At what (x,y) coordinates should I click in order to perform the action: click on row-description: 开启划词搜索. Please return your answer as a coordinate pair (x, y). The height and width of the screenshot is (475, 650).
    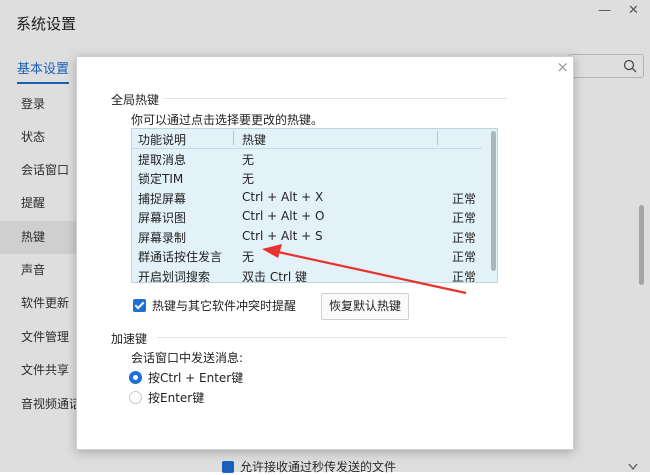
    Looking at the image, I should click on (174, 276).